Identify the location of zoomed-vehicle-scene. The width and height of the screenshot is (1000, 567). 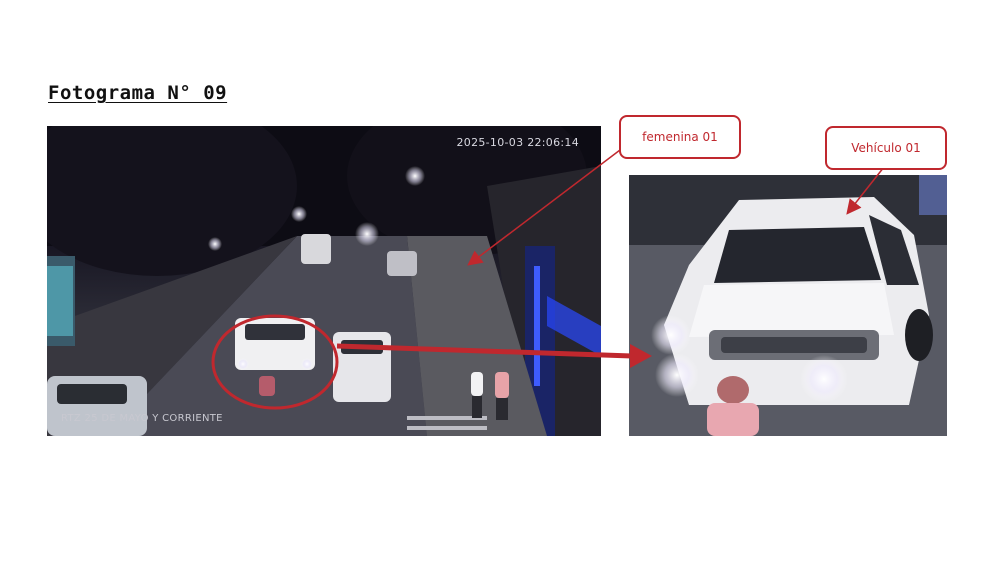
(788, 305).